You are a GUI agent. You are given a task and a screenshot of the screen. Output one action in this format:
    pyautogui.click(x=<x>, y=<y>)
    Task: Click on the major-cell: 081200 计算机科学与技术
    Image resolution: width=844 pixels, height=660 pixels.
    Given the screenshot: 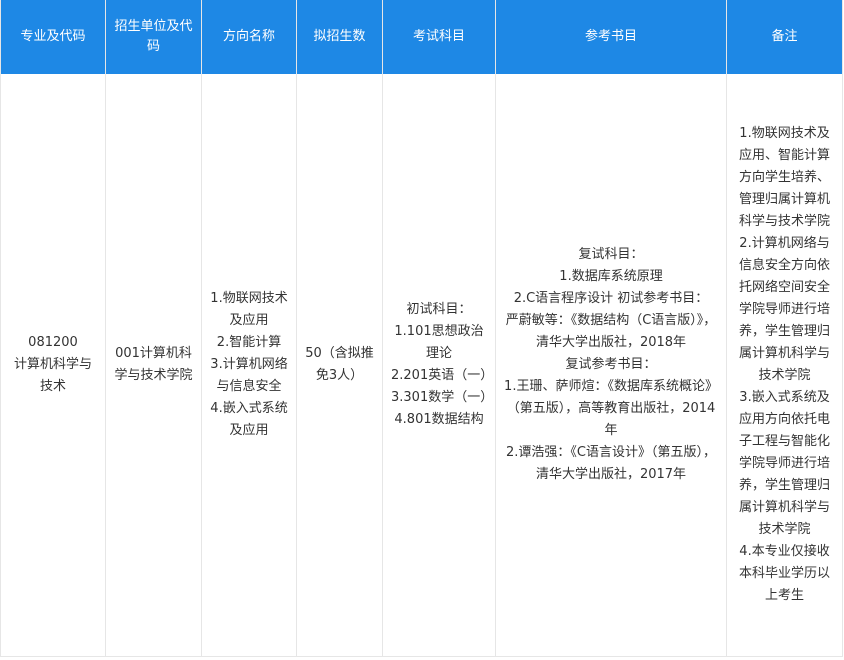 What is the action you would take?
    pyautogui.click(x=53, y=365)
    